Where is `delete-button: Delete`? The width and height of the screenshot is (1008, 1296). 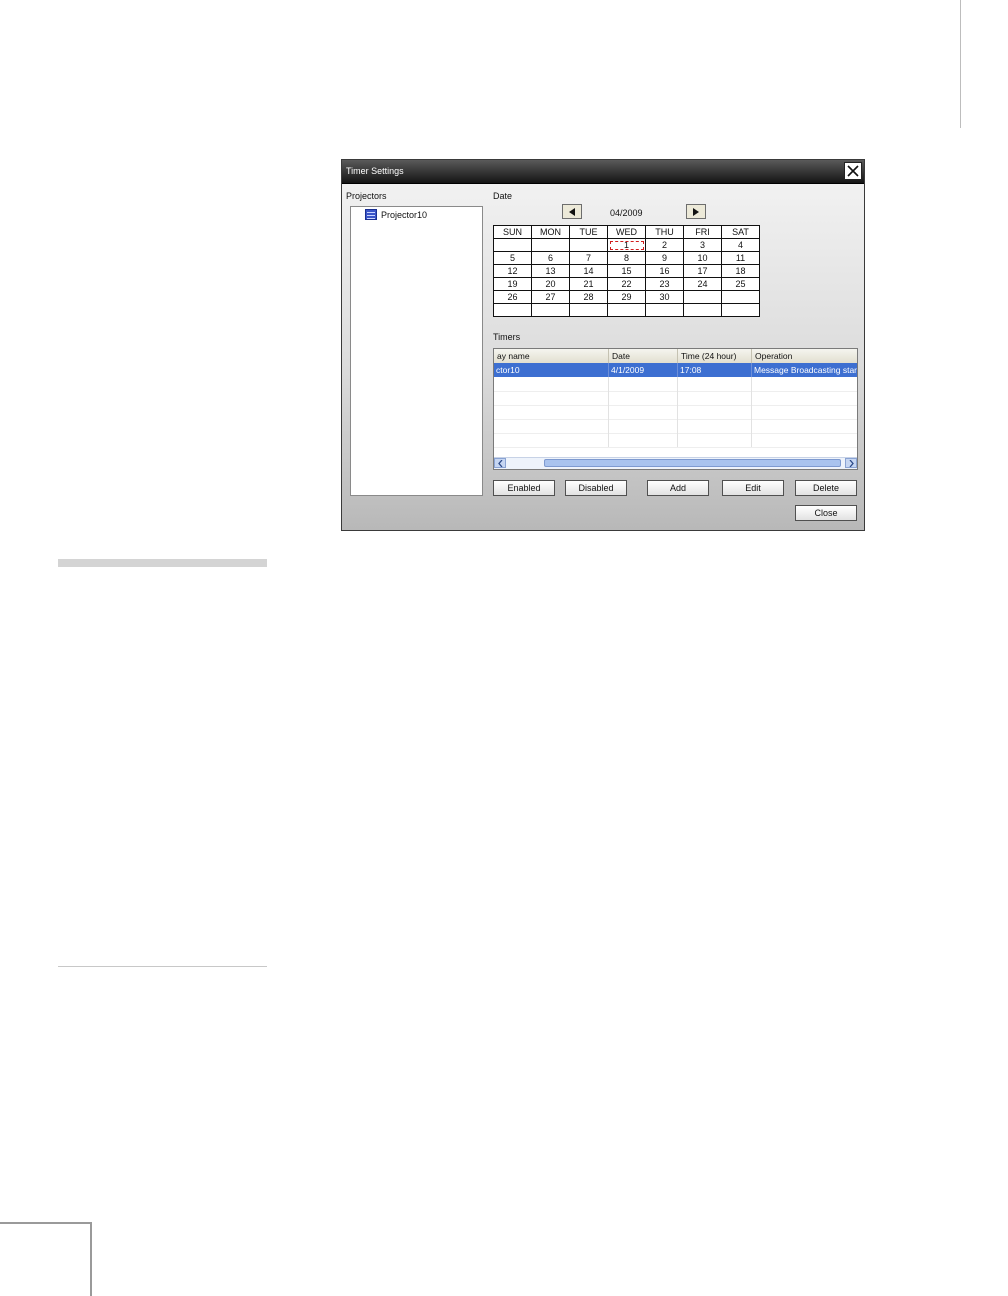
delete-button: Delete is located at coordinates (826, 488).